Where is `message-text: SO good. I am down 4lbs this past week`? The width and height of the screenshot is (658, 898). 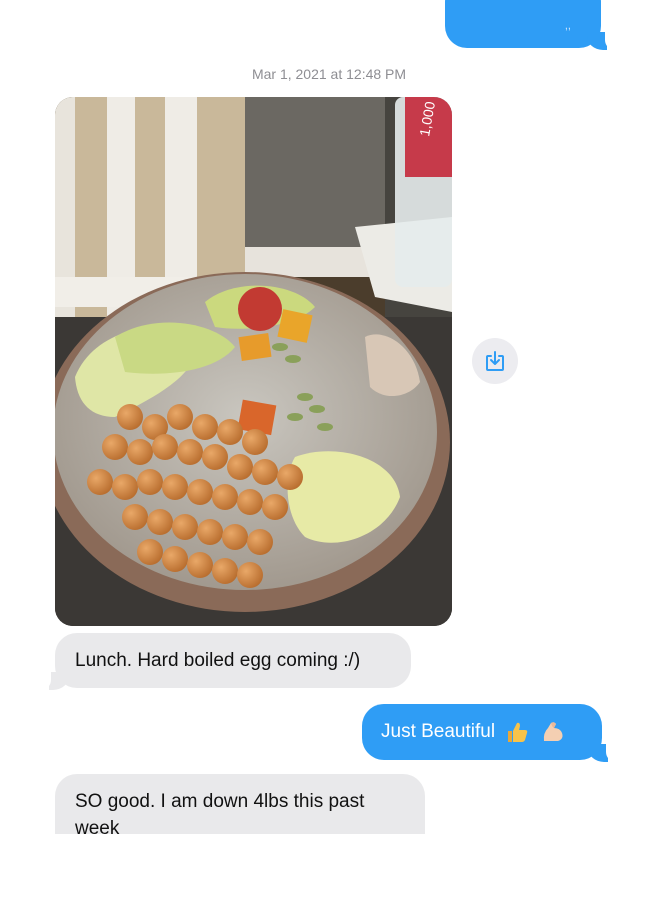 message-text: SO good. I am down 4lbs this past week is located at coordinates (220, 815).